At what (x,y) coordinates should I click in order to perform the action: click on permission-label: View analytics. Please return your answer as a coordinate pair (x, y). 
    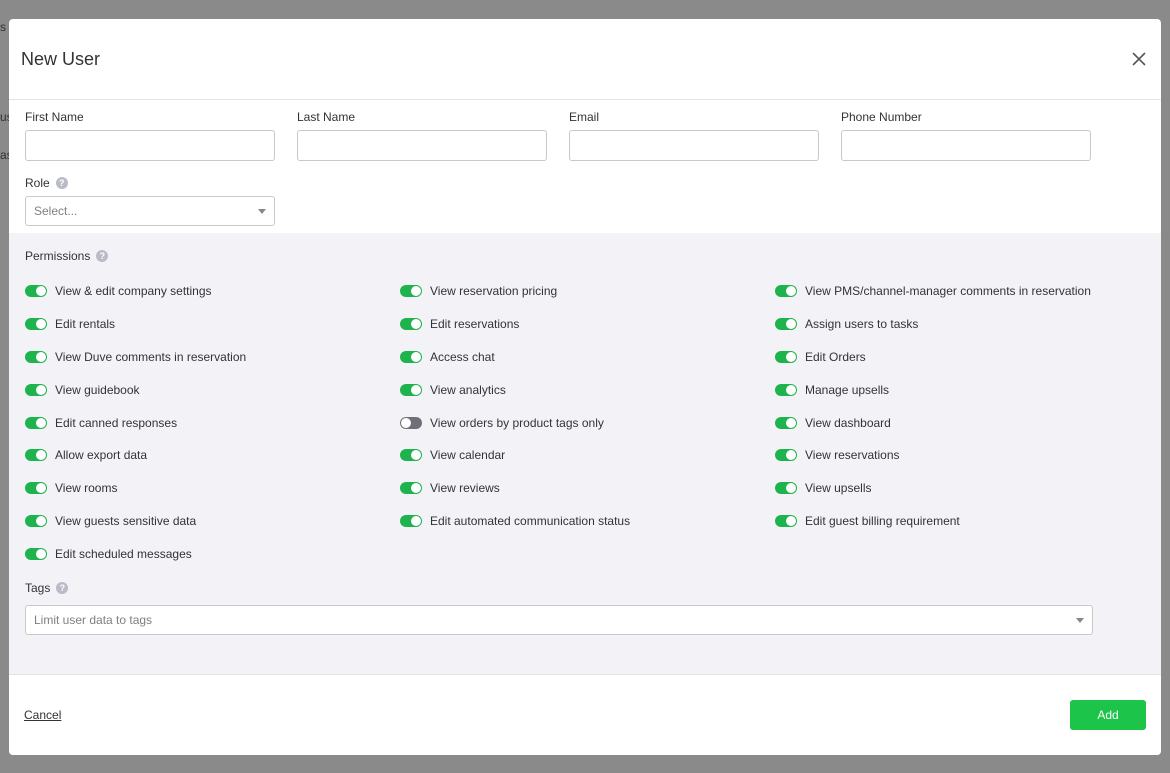
    Looking at the image, I should click on (468, 389).